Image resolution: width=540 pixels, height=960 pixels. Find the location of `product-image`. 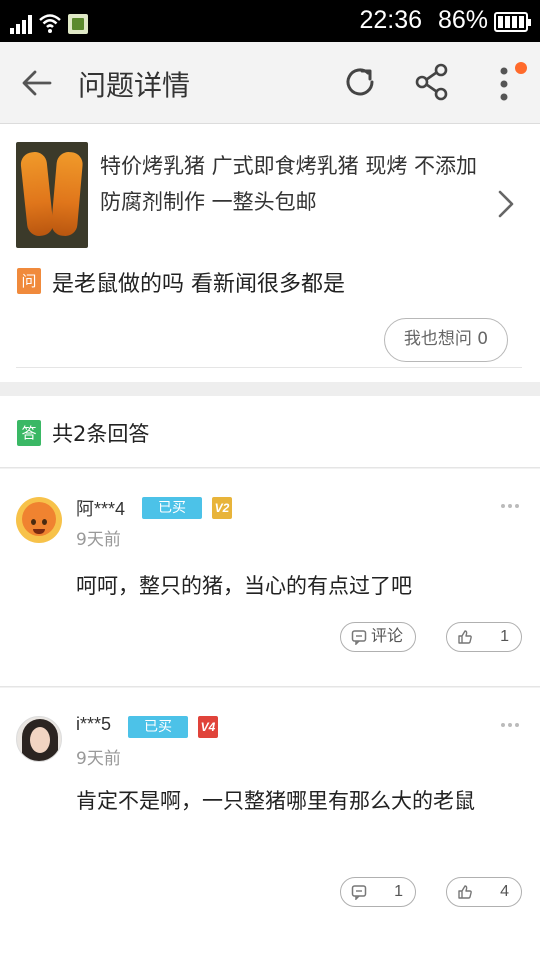

product-image is located at coordinates (52, 195).